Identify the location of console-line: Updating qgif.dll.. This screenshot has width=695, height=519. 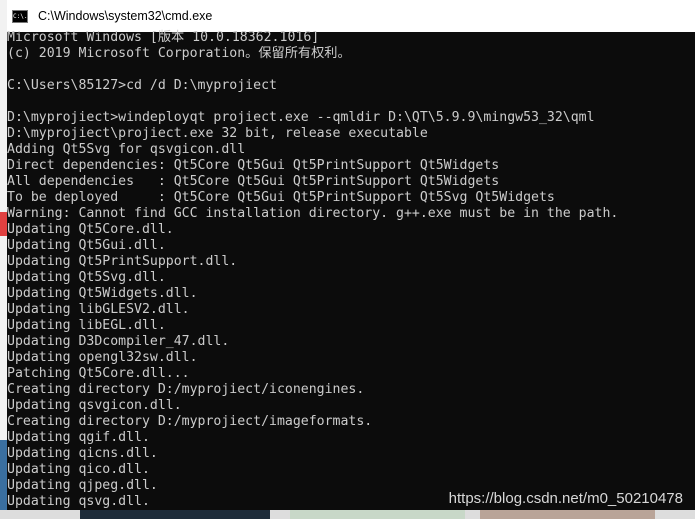
(78, 437).